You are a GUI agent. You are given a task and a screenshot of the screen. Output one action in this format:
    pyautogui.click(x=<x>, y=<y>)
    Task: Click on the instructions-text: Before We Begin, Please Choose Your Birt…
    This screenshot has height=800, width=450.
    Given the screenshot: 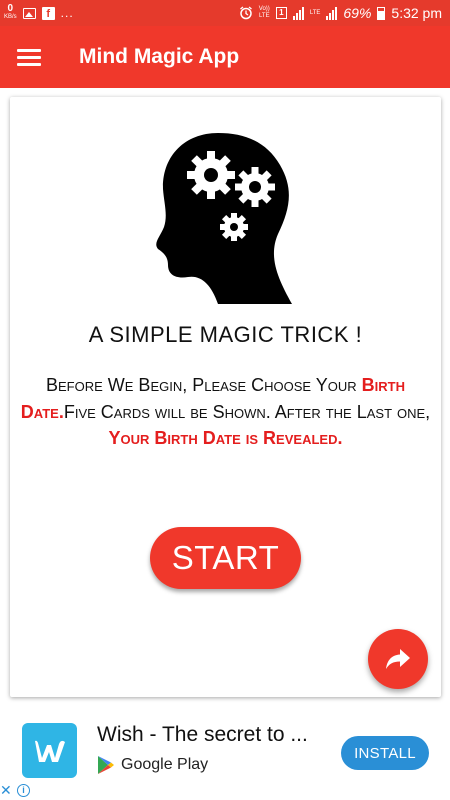 What is the action you would take?
    pyautogui.click(x=225, y=412)
    